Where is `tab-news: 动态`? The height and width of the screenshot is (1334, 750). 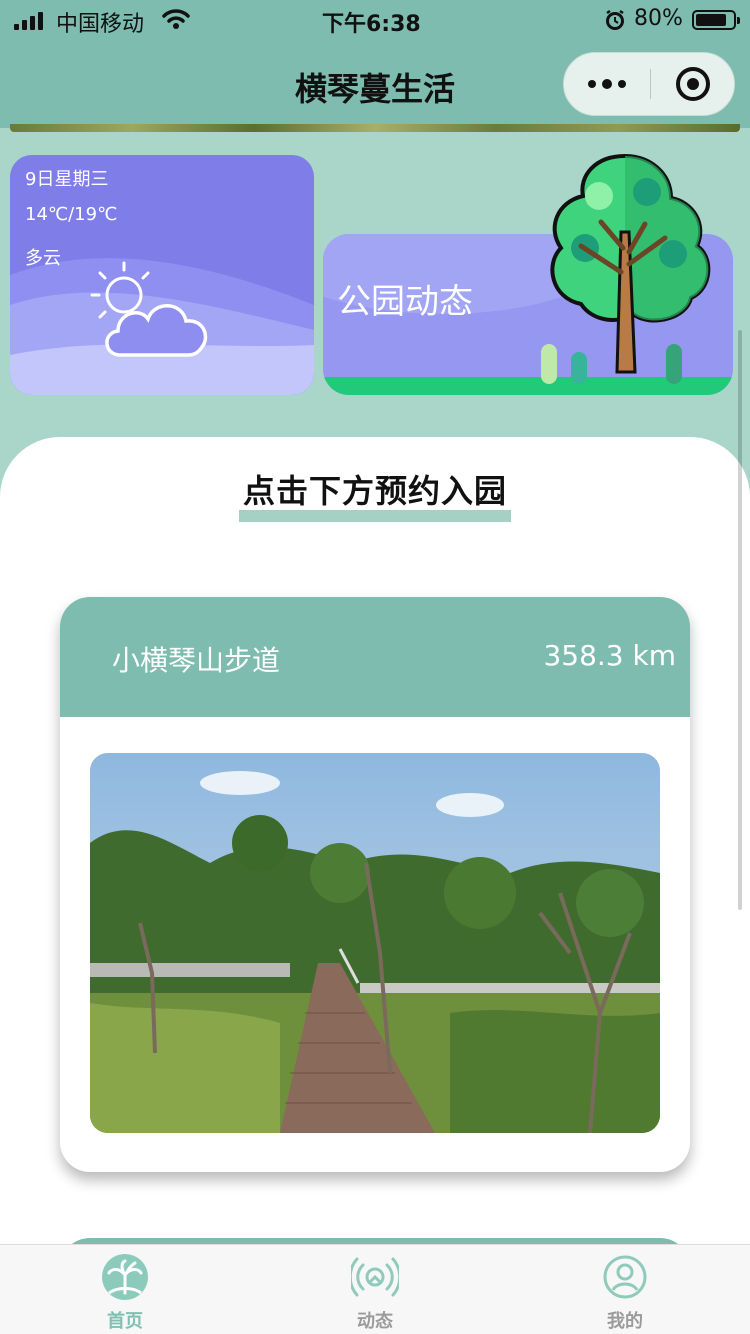
tab-news: 动态 is located at coordinates (375, 1289).